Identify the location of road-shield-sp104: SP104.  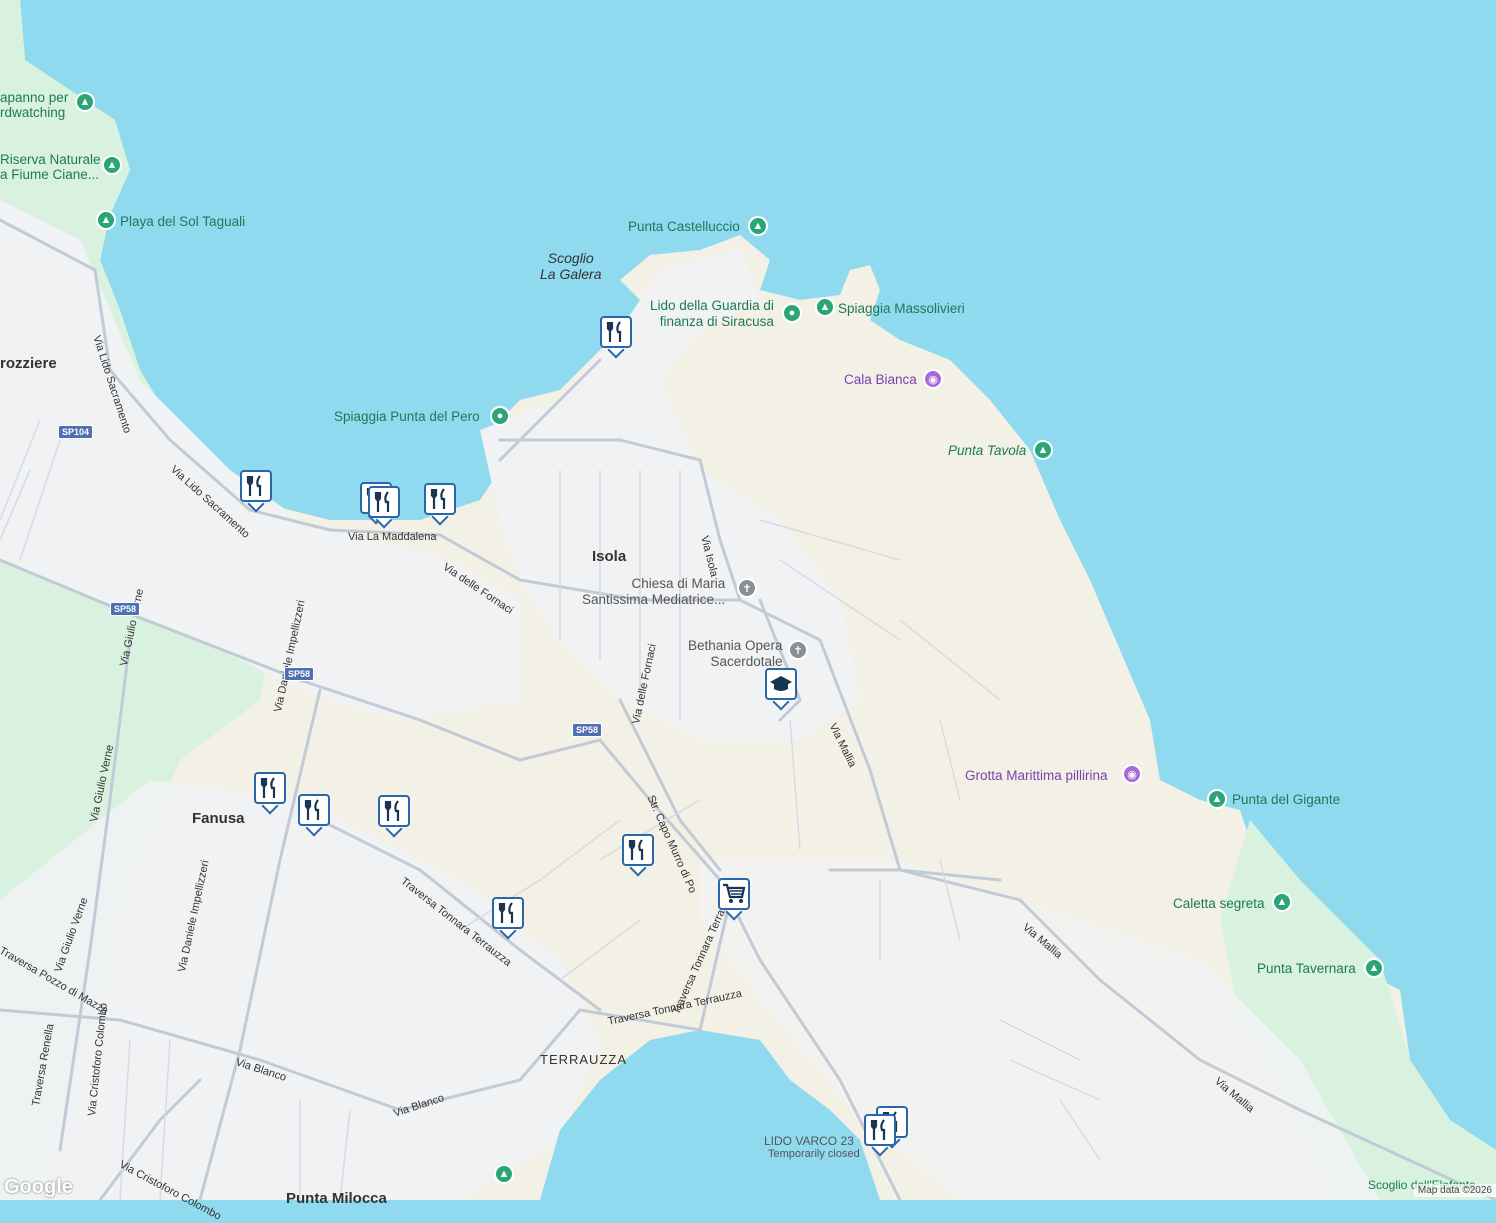
(76, 432).